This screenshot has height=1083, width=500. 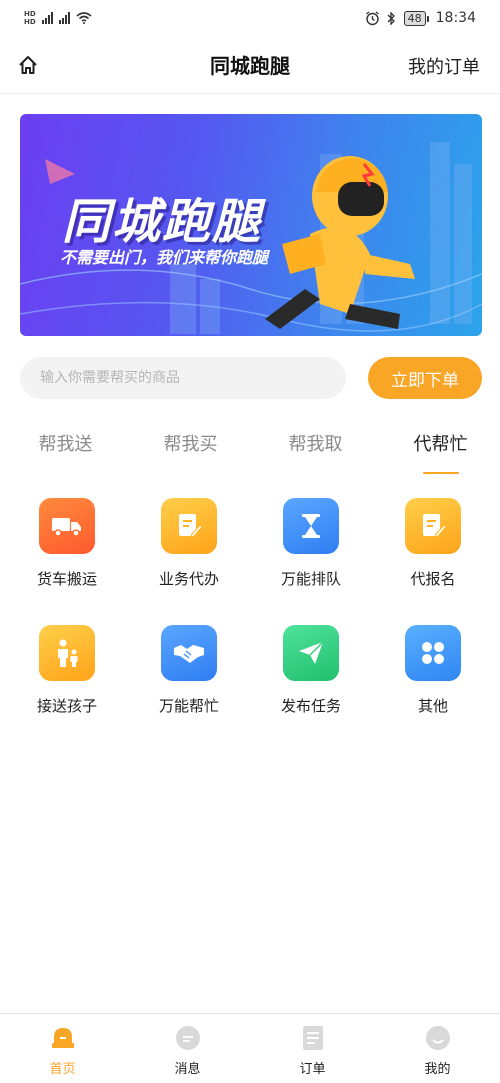 I want to click on alarm-icon, so click(x=372, y=17).